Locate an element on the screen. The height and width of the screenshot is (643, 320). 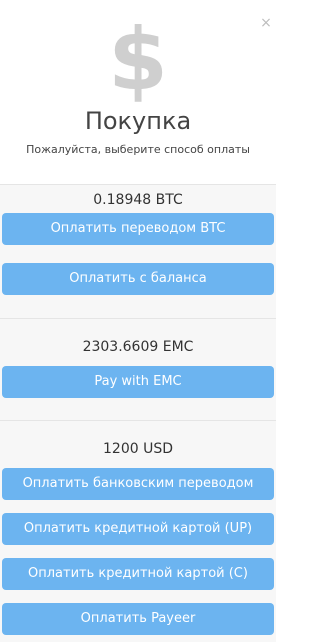
dollar-icon: $ is located at coordinates (138, 60).